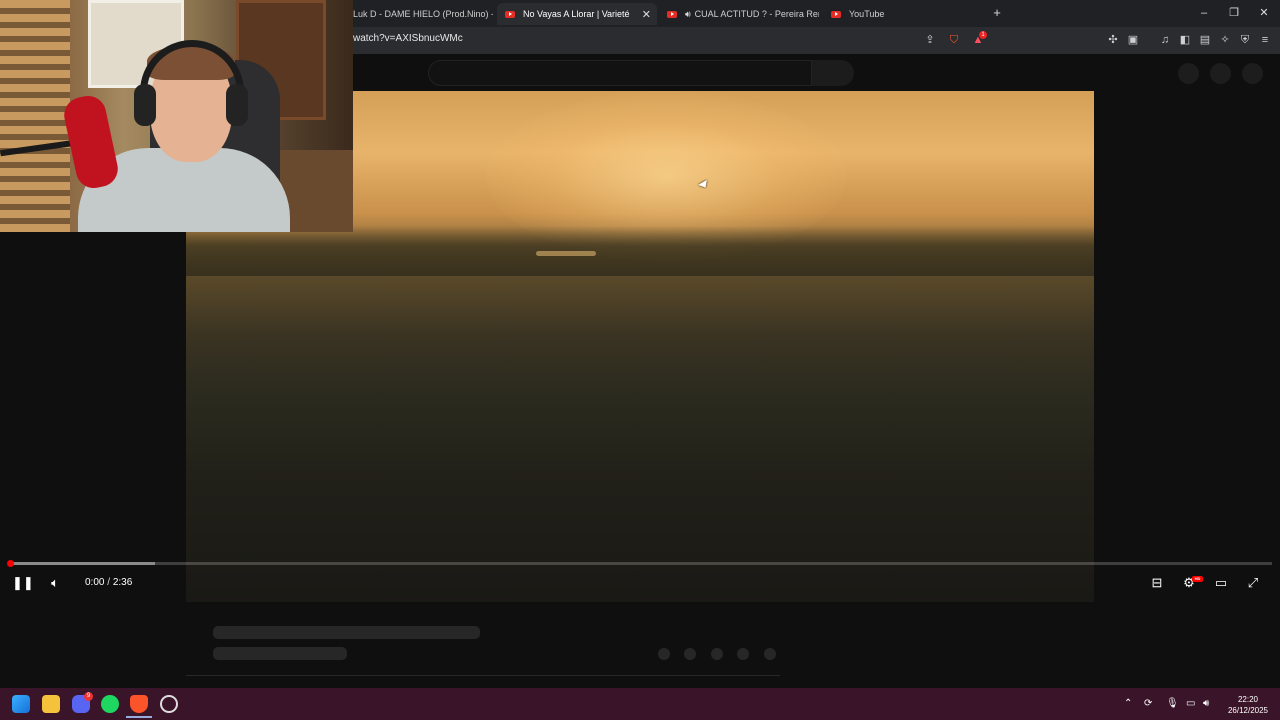 This screenshot has width=1280, height=720. What do you see at coordinates (640, 704) in the screenshot?
I see `taskbar` at bounding box center [640, 704].